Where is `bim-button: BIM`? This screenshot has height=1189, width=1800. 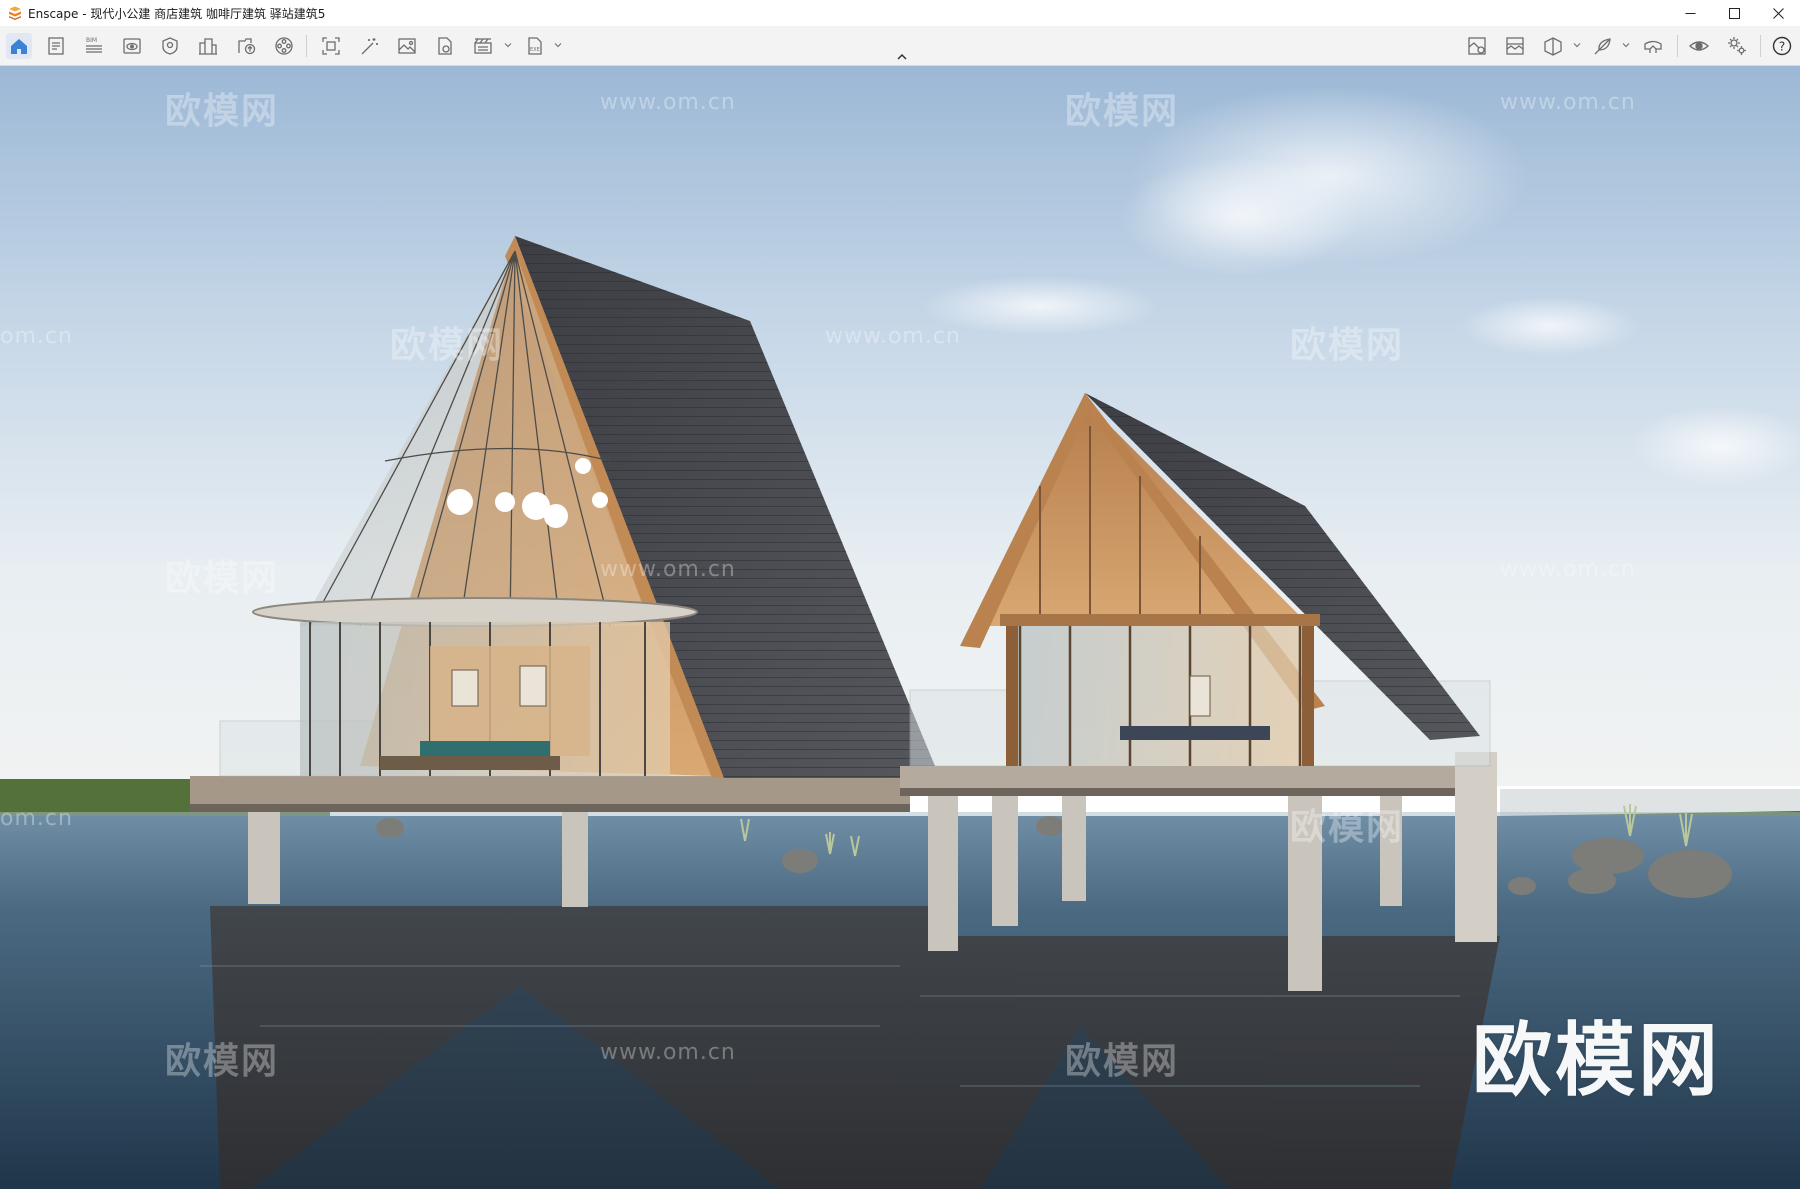 bim-button: BIM is located at coordinates (94, 46).